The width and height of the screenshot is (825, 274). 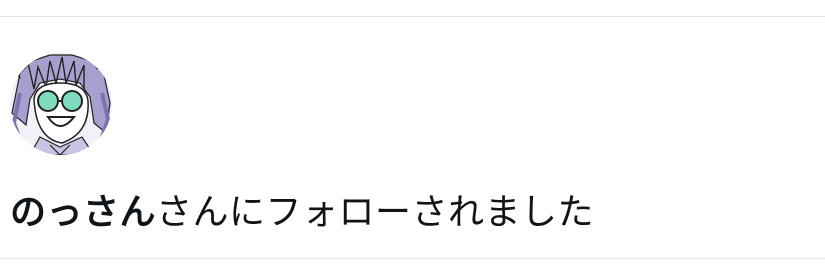 What do you see at coordinates (83, 212) in the screenshot?
I see `user-name-link: のっさん` at bounding box center [83, 212].